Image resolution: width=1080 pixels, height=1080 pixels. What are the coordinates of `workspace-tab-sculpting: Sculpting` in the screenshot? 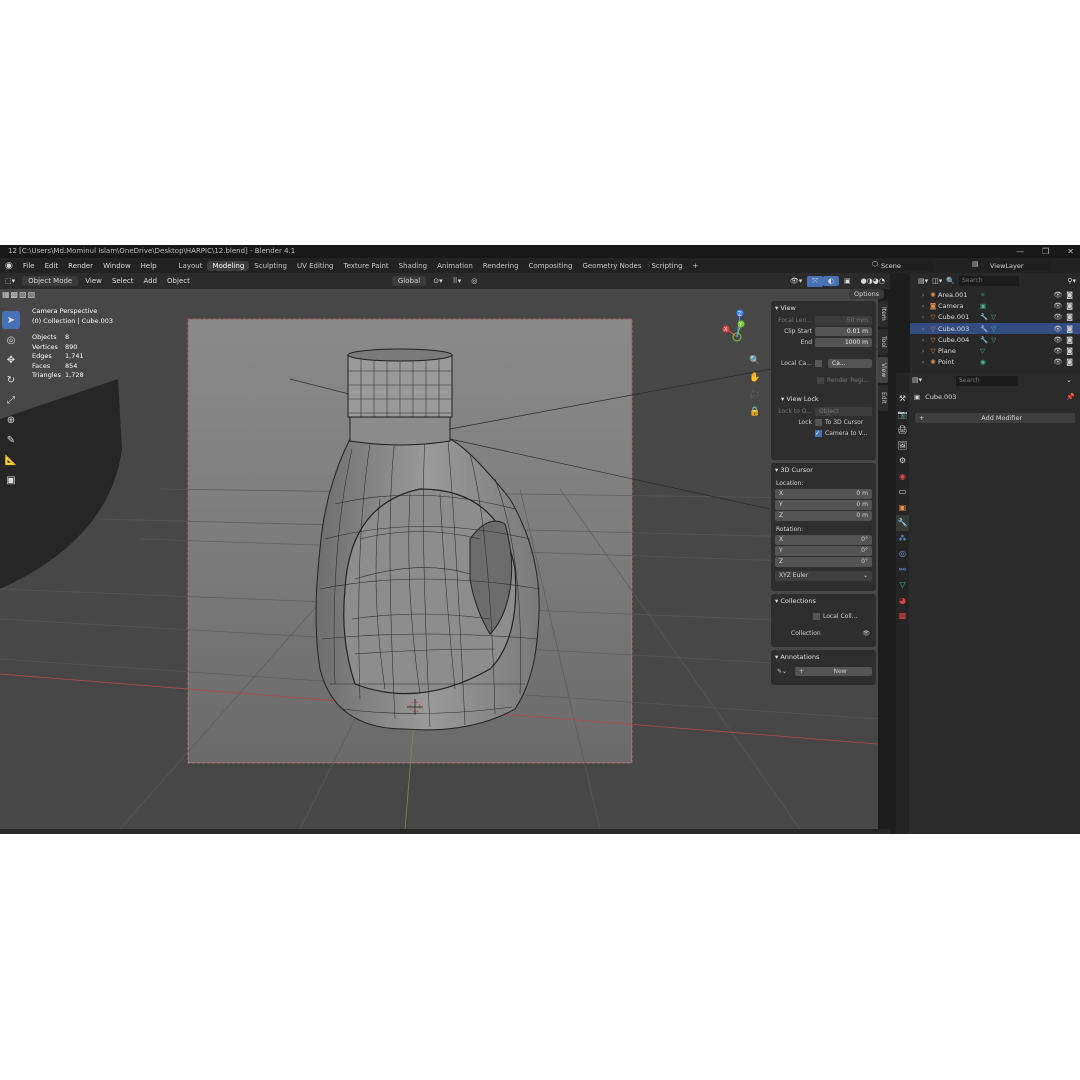 It's located at (270, 266).